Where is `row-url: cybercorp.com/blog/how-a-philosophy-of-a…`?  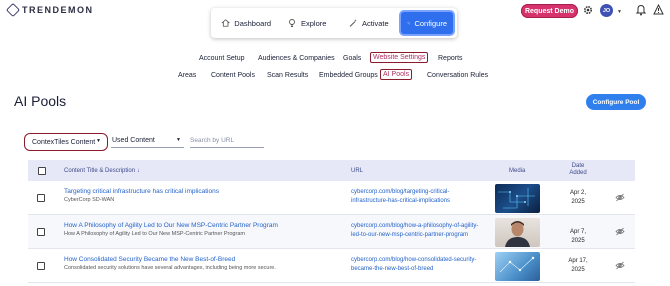
row-url: cybercorp.com/blog/how-a-philosophy-of-a… is located at coordinates (416, 230).